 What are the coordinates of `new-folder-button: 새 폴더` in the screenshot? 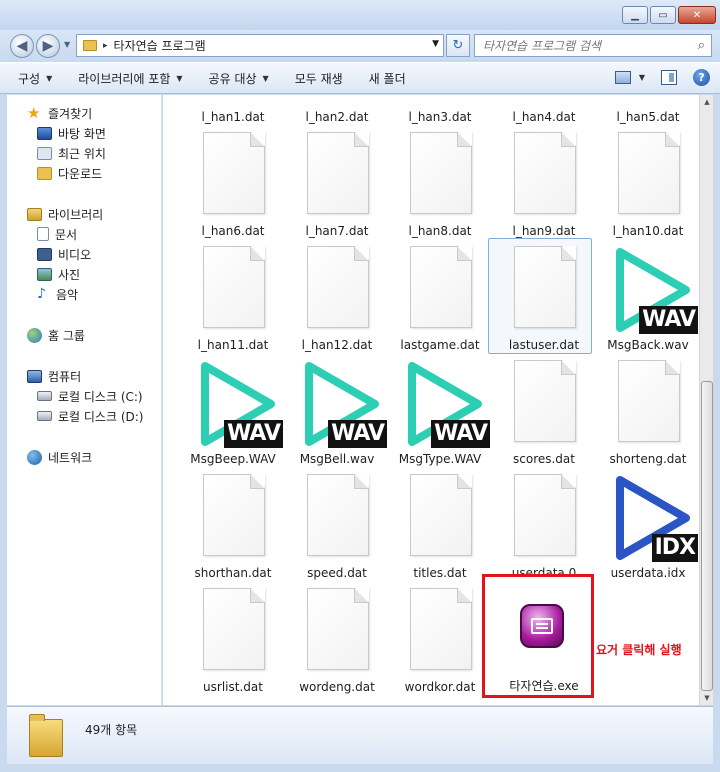 It's located at (387, 78).